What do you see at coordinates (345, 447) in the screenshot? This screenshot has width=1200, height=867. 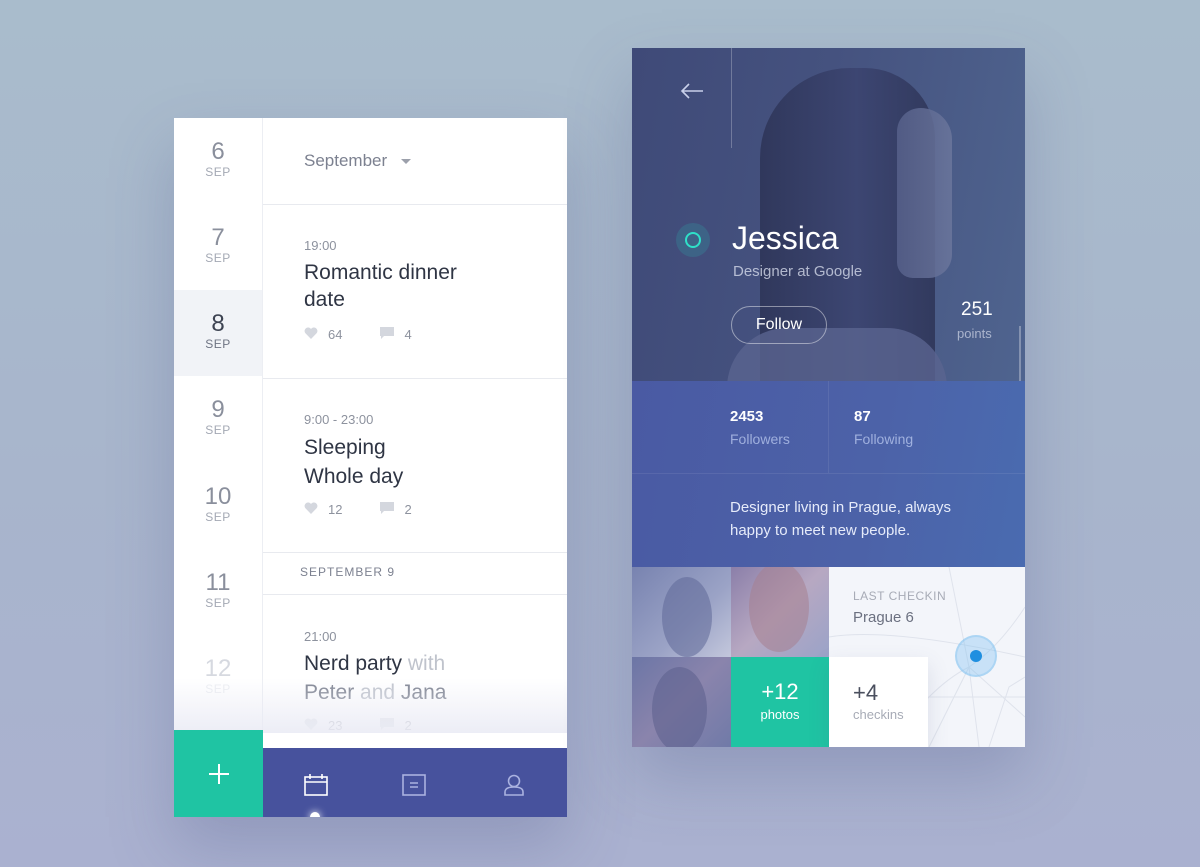 I see `event-title-line: Sleeping` at bounding box center [345, 447].